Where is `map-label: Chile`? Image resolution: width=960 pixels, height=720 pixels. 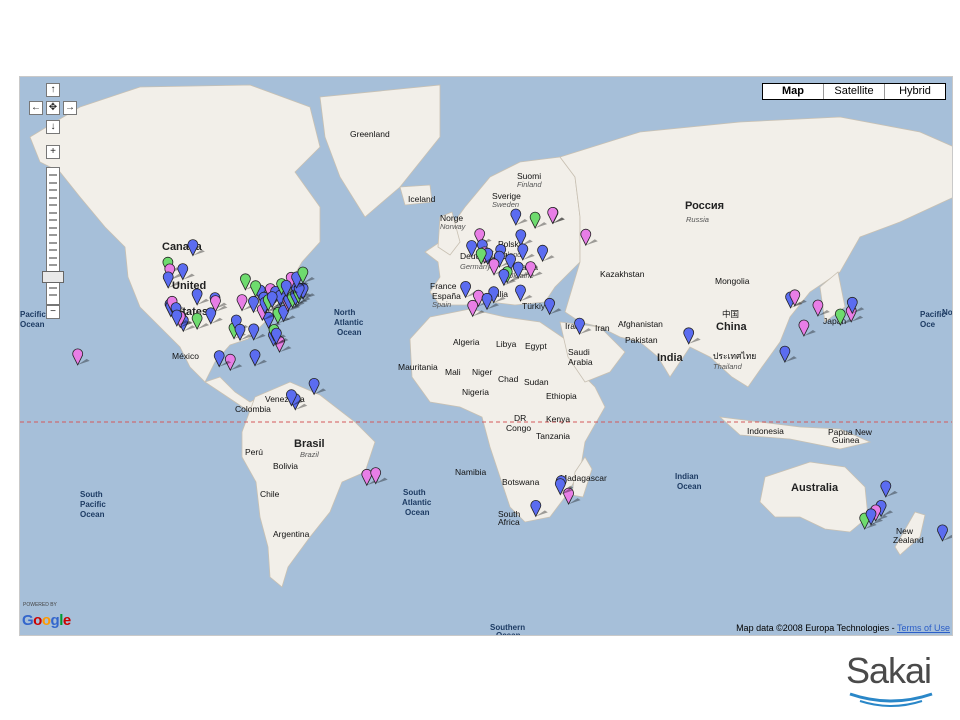
map-label: Chile is located at coordinates (270, 494).